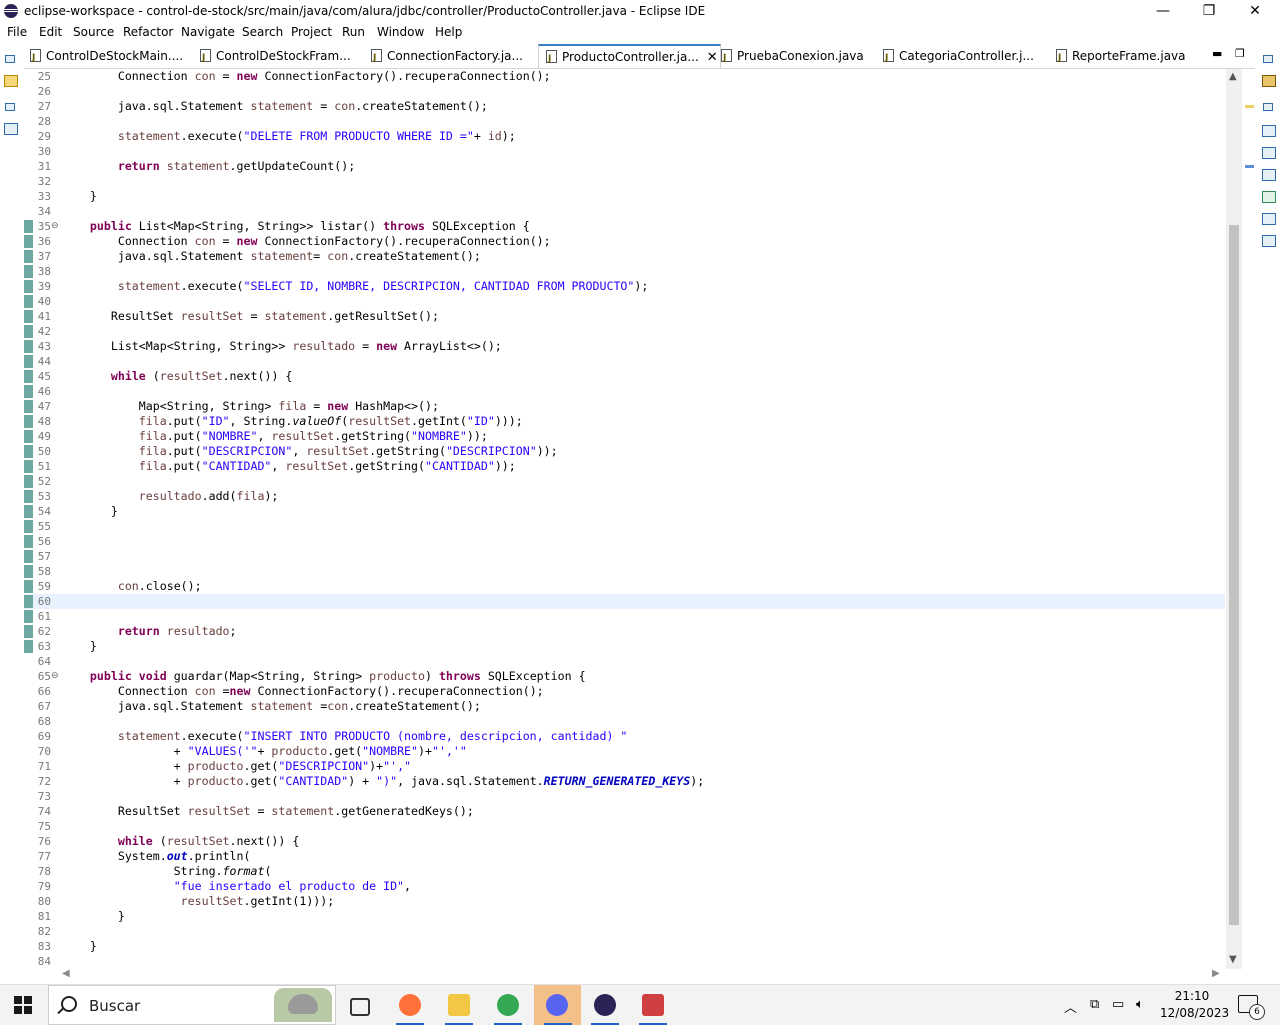 The height and width of the screenshot is (1025, 1280). Describe the element at coordinates (629, 57) in the screenshot. I see `tab-productocontroller: ProductoController.ja... ✕` at that location.